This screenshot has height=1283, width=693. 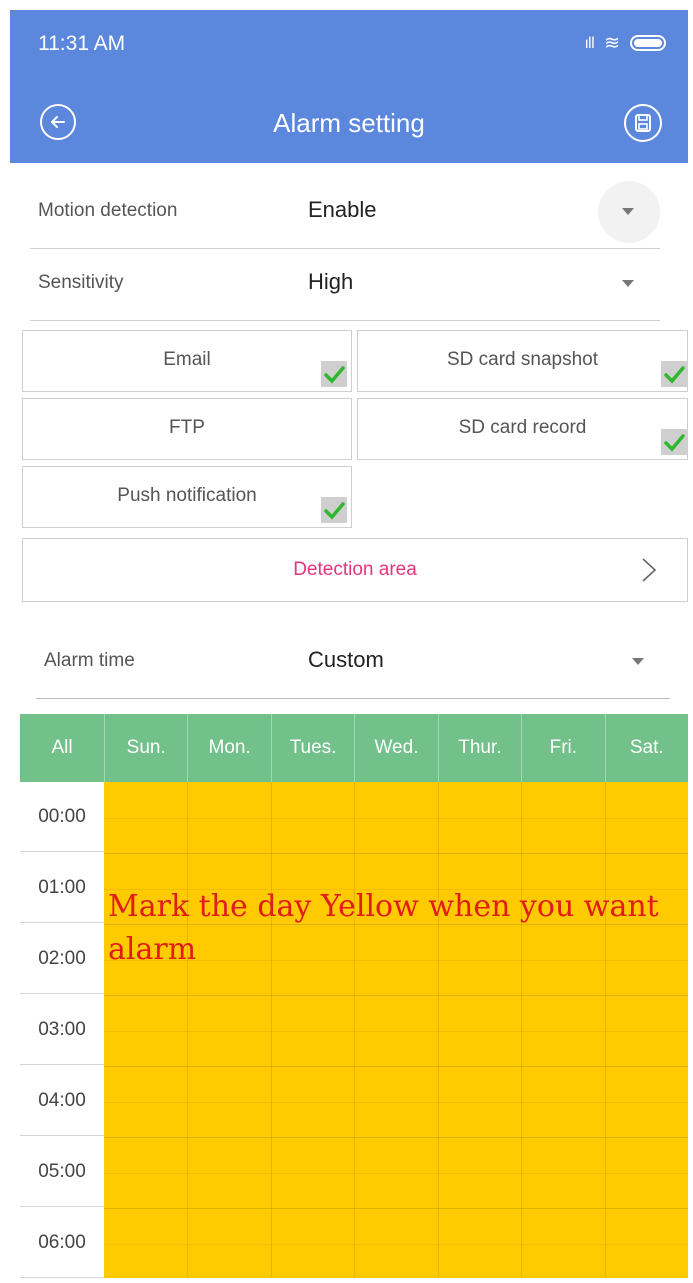 I want to click on option-email: Email, so click(x=187, y=361).